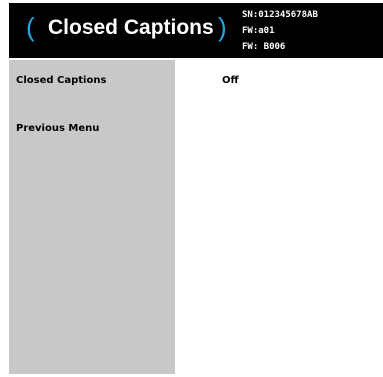 This screenshot has width=383, height=377. Describe the element at coordinates (280, 15) in the screenshot. I see `serial-number: SN:012345678AB` at that location.